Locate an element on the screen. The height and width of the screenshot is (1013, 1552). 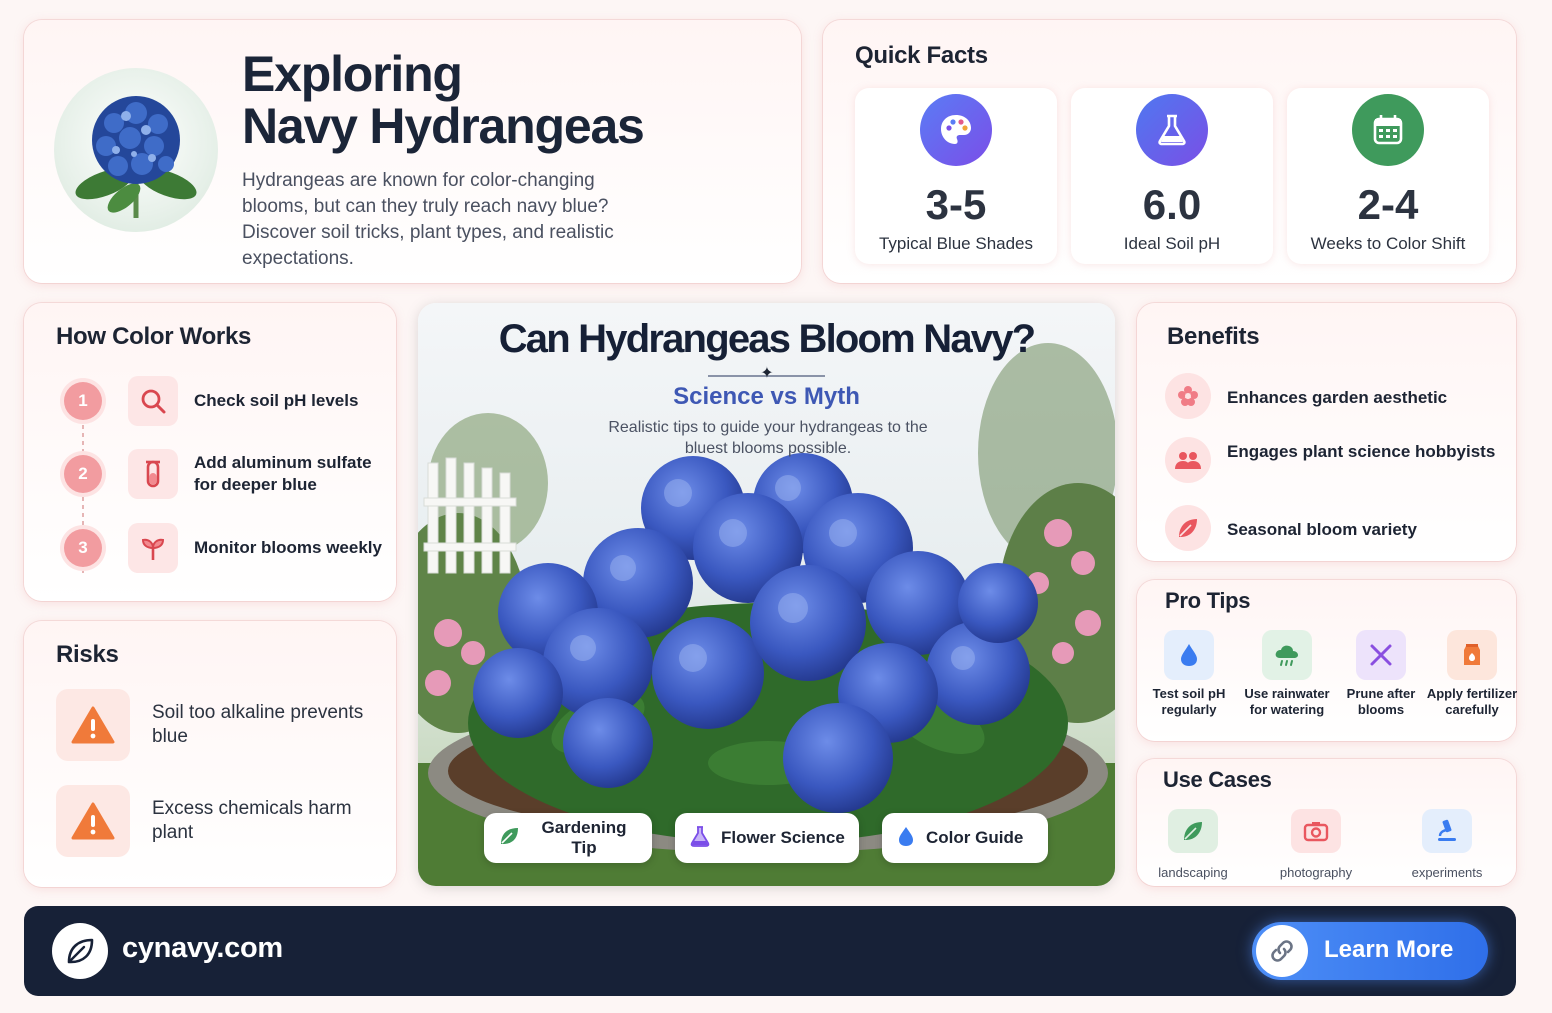
scissors-icon is located at coordinates (1381, 655).